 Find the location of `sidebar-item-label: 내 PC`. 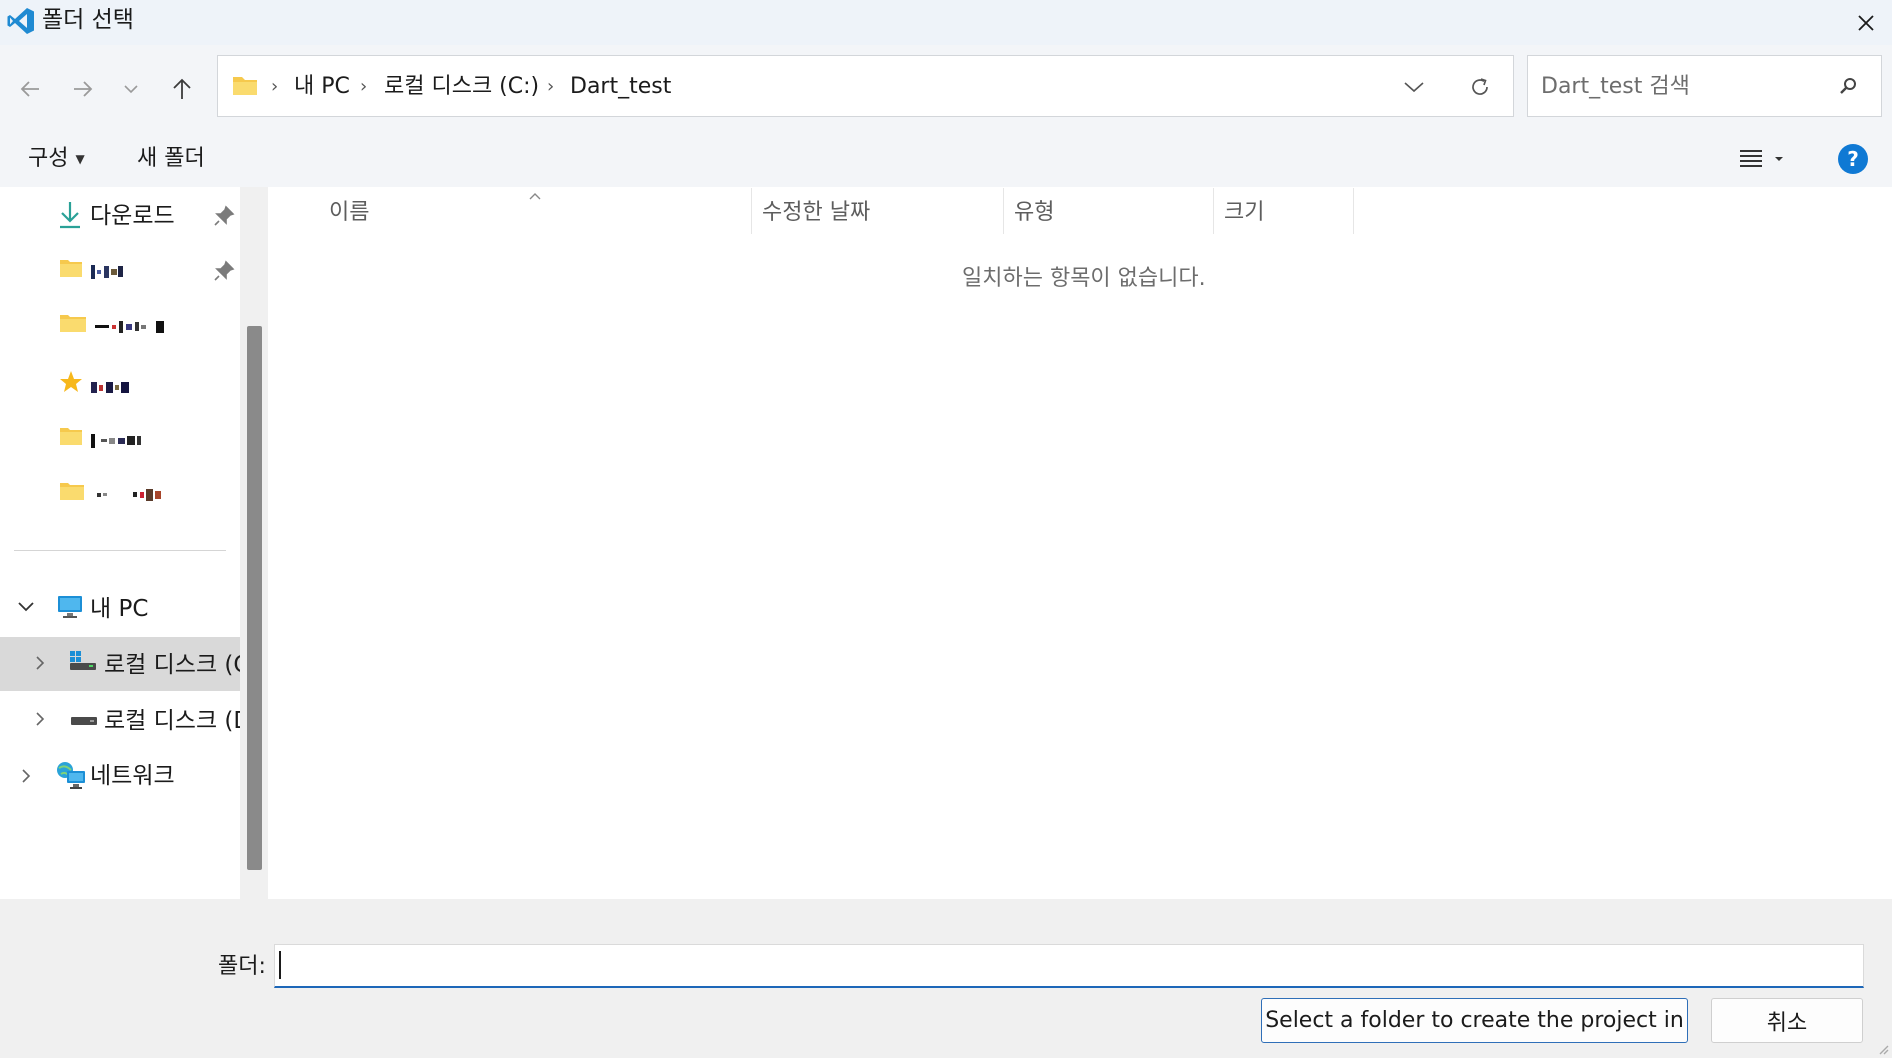

sidebar-item-label: 내 PC is located at coordinates (119, 609).